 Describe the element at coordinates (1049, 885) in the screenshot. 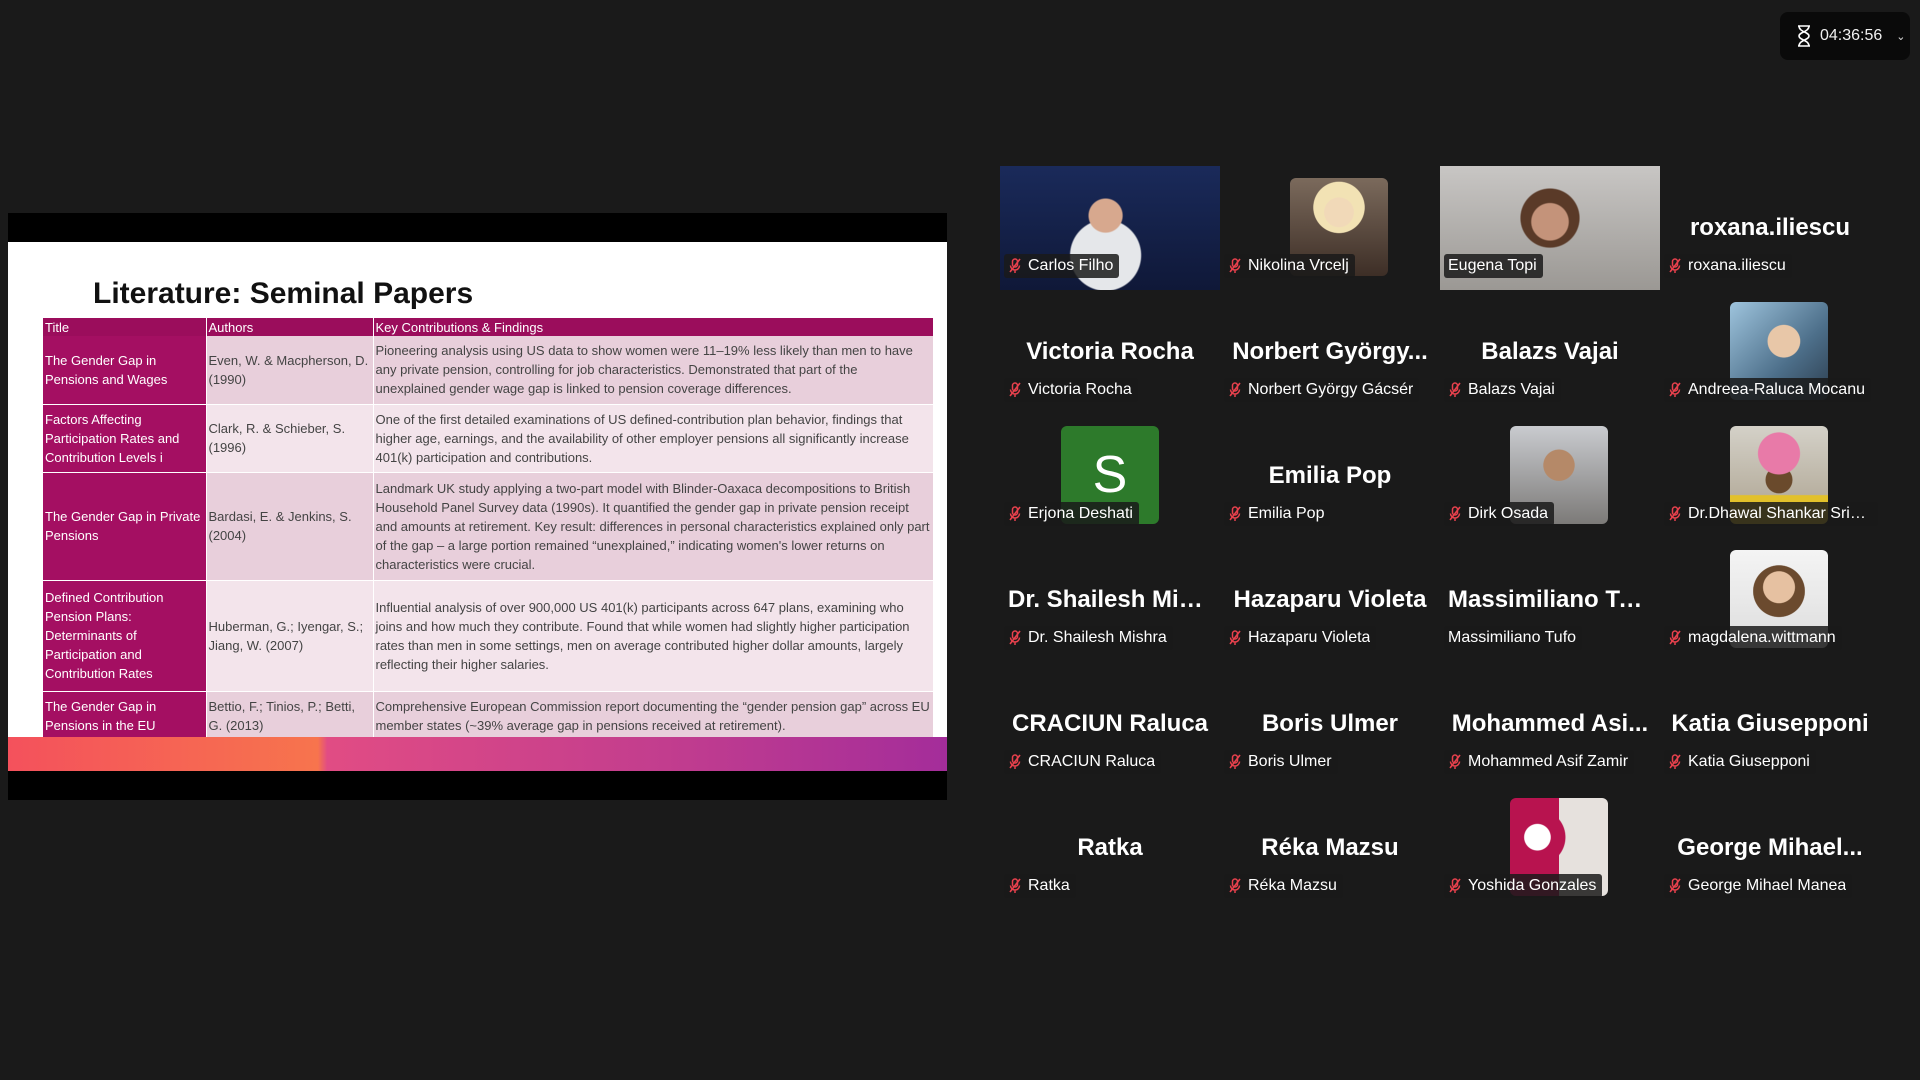

I see `participant-name: Ratka` at that location.